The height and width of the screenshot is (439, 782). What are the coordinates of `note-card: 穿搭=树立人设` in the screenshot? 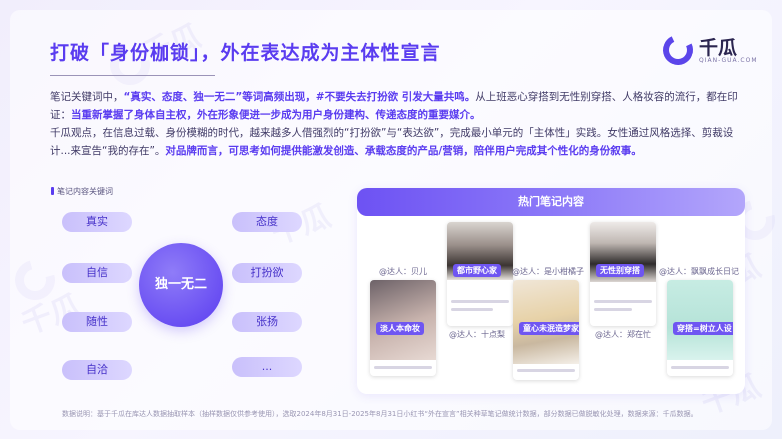 It's located at (700, 328).